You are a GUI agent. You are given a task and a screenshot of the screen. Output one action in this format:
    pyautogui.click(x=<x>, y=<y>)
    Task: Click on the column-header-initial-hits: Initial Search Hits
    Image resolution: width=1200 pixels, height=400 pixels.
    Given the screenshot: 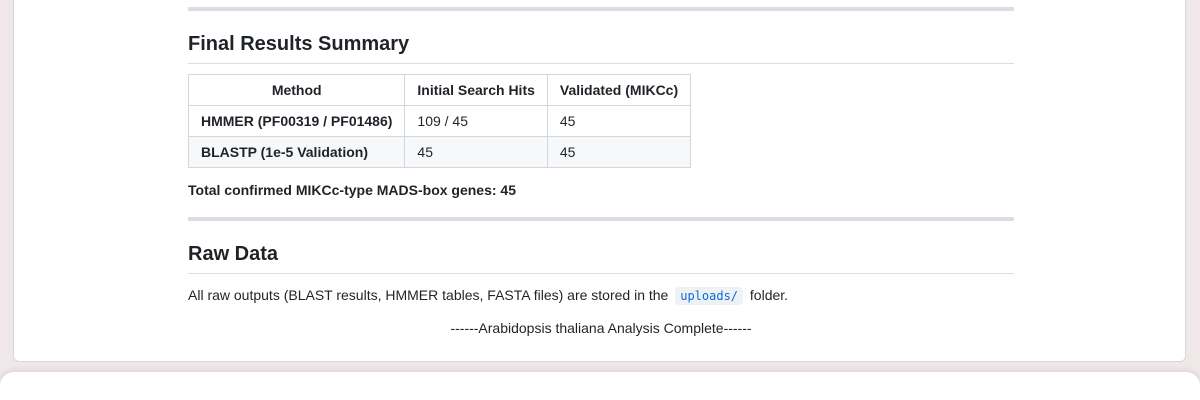 What is the action you would take?
    pyautogui.click(x=476, y=90)
    